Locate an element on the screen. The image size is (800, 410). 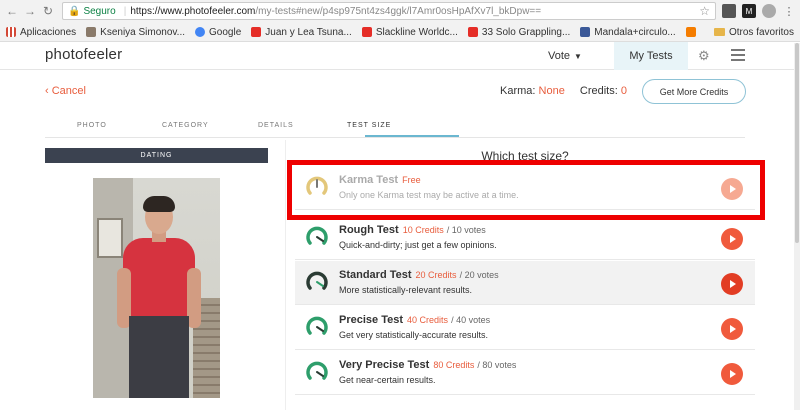
karma-credits-summary: Karma: None Credits: 0 is located at coordinates (563, 91).